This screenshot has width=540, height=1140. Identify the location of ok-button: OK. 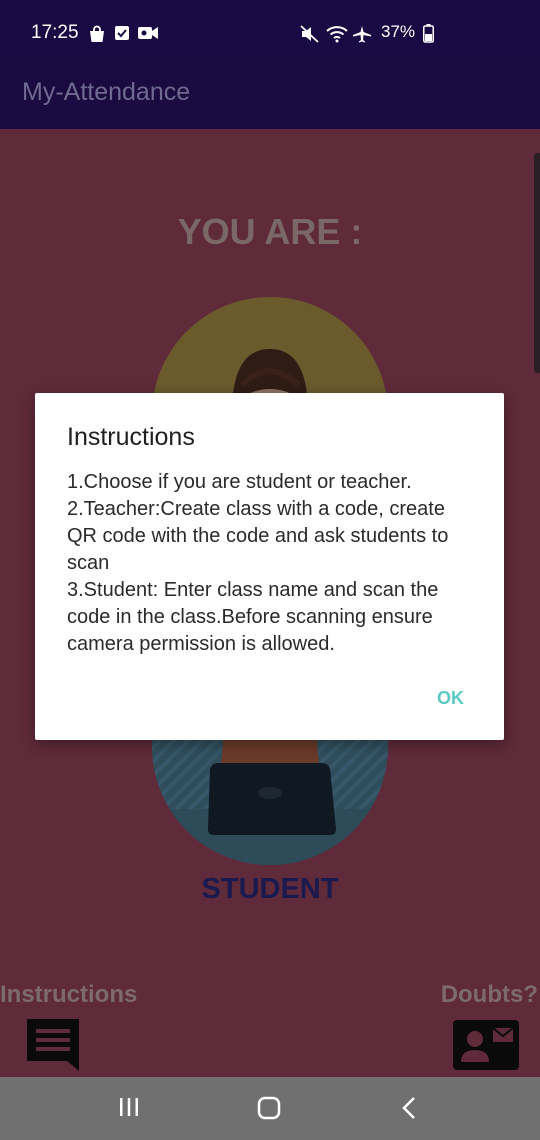
(450, 698).